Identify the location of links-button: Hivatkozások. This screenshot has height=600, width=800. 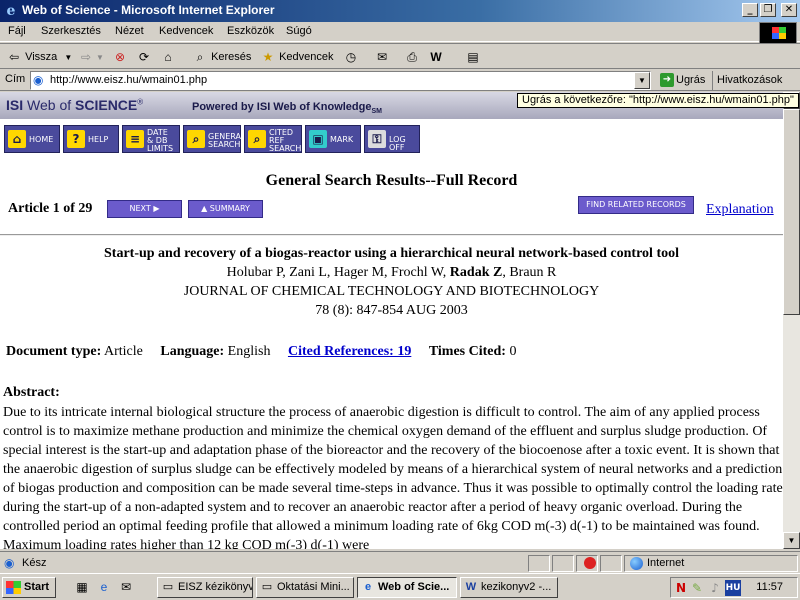
(749, 80).